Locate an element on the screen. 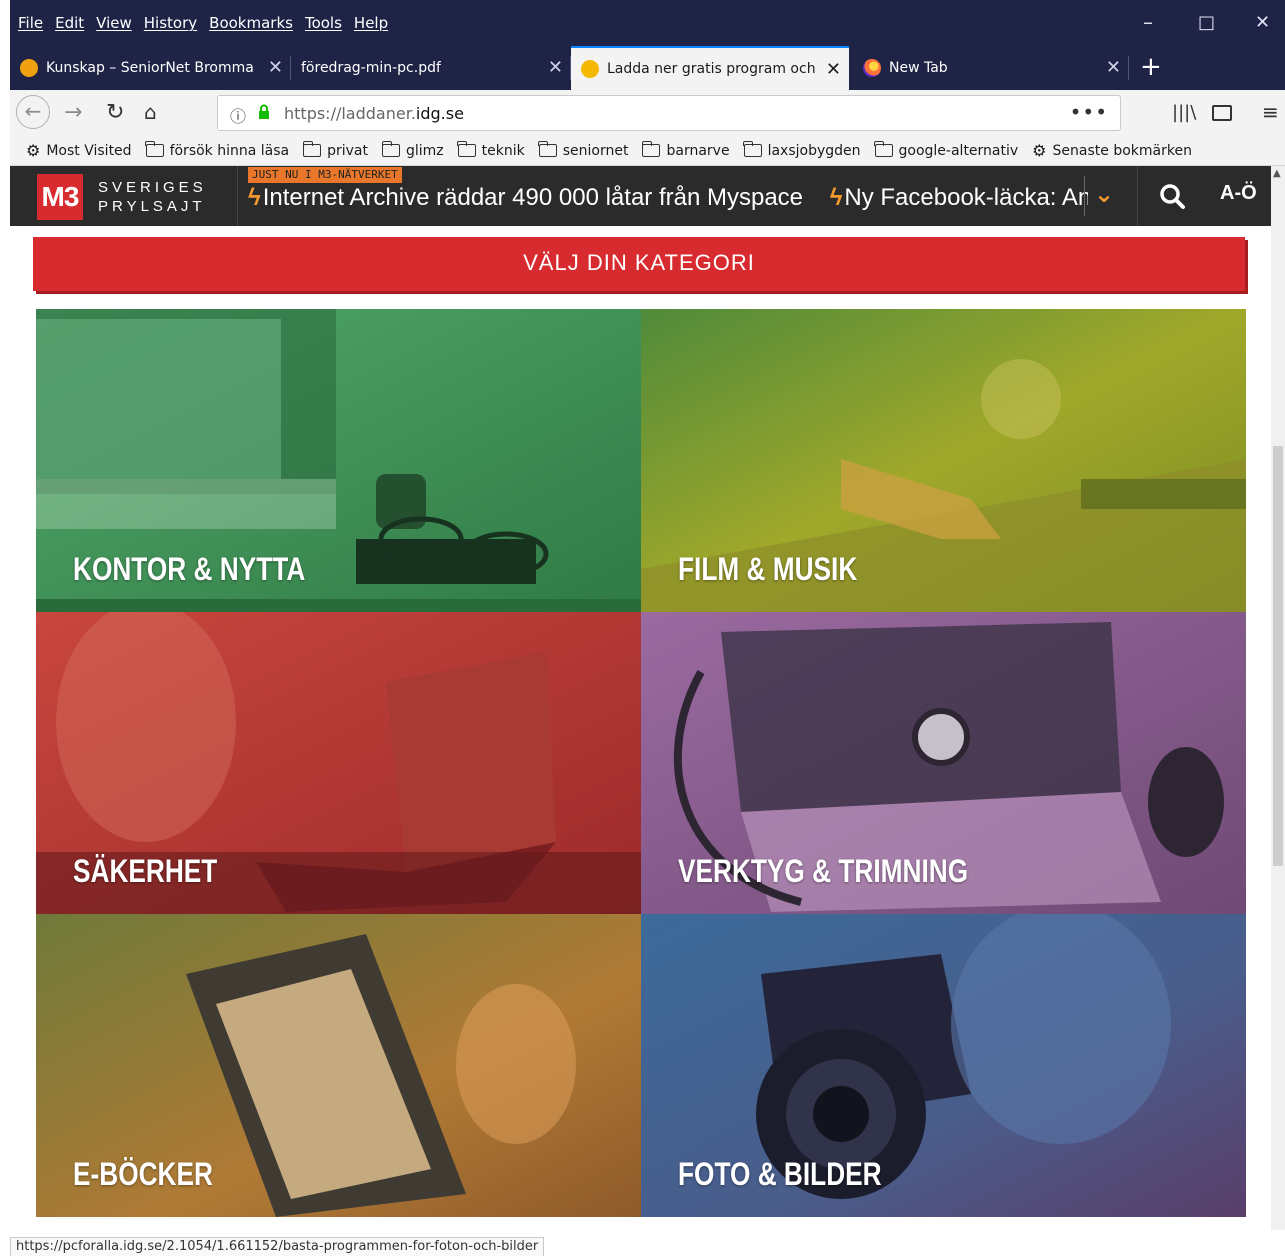  new-tab-plus-icon: + is located at coordinates (1151, 67).